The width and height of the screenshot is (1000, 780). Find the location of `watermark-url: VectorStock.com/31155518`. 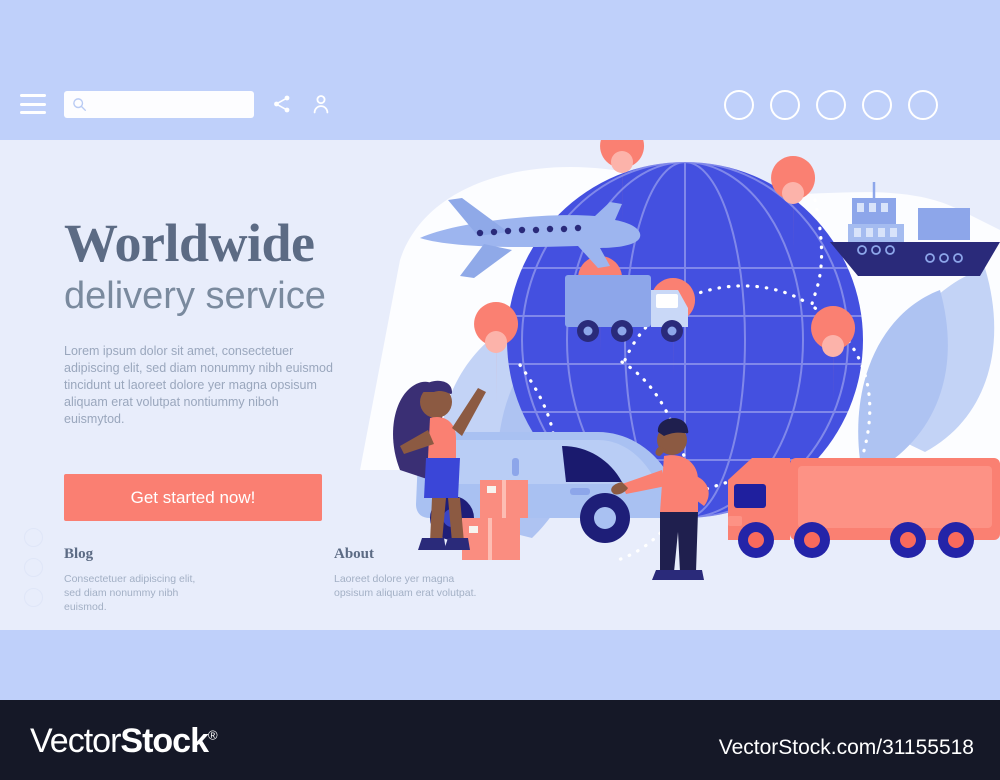

watermark-url: VectorStock.com/31155518 is located at coordinates (846, 747).